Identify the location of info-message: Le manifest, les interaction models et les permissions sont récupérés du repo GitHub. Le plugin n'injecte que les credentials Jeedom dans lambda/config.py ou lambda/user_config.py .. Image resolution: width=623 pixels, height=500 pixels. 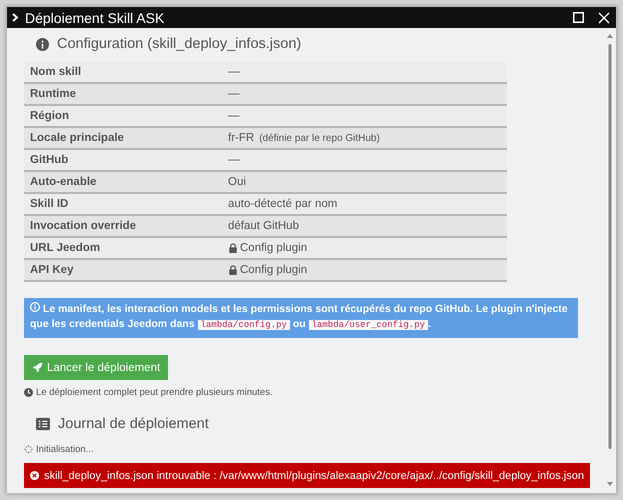
(301, 318).